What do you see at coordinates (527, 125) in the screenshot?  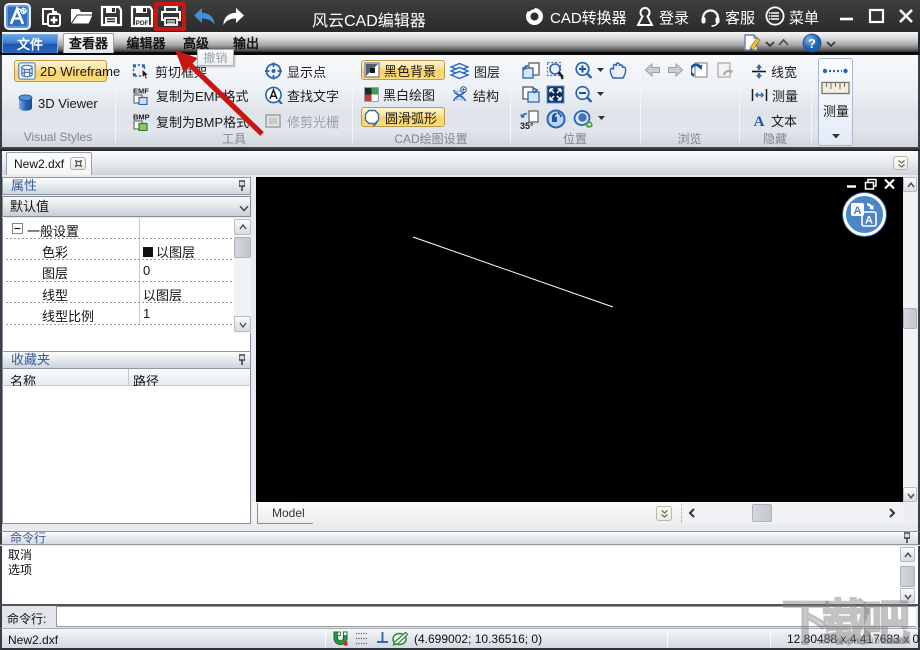 I see `svg-text: 35°` at bounding box center [527, 125].